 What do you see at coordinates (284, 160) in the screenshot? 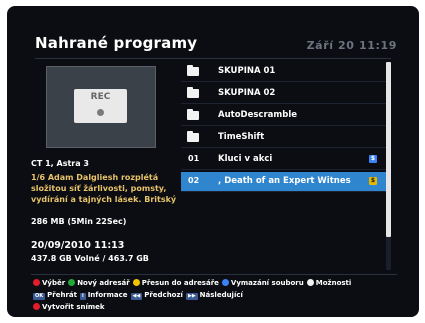
I see `recording-row: 01 Kluci v akci $` at bounding box center [284, 160].